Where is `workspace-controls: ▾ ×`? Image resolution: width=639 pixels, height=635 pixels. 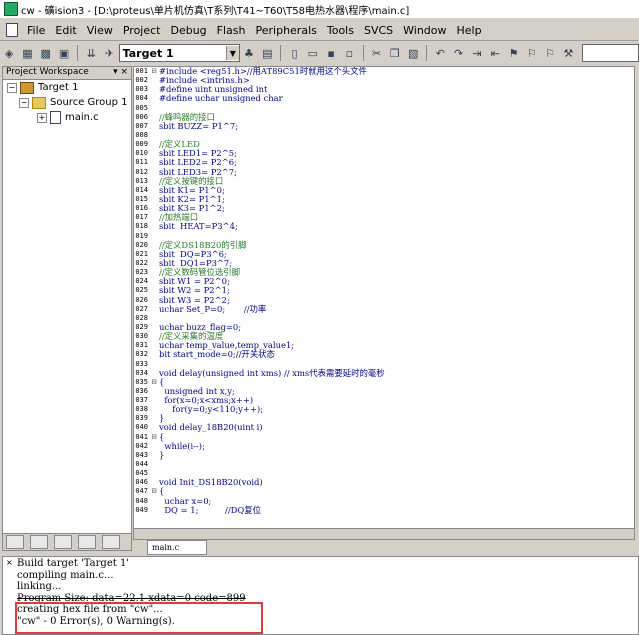
workspace-controls: ▾ × is located at coordinates (120, 73).